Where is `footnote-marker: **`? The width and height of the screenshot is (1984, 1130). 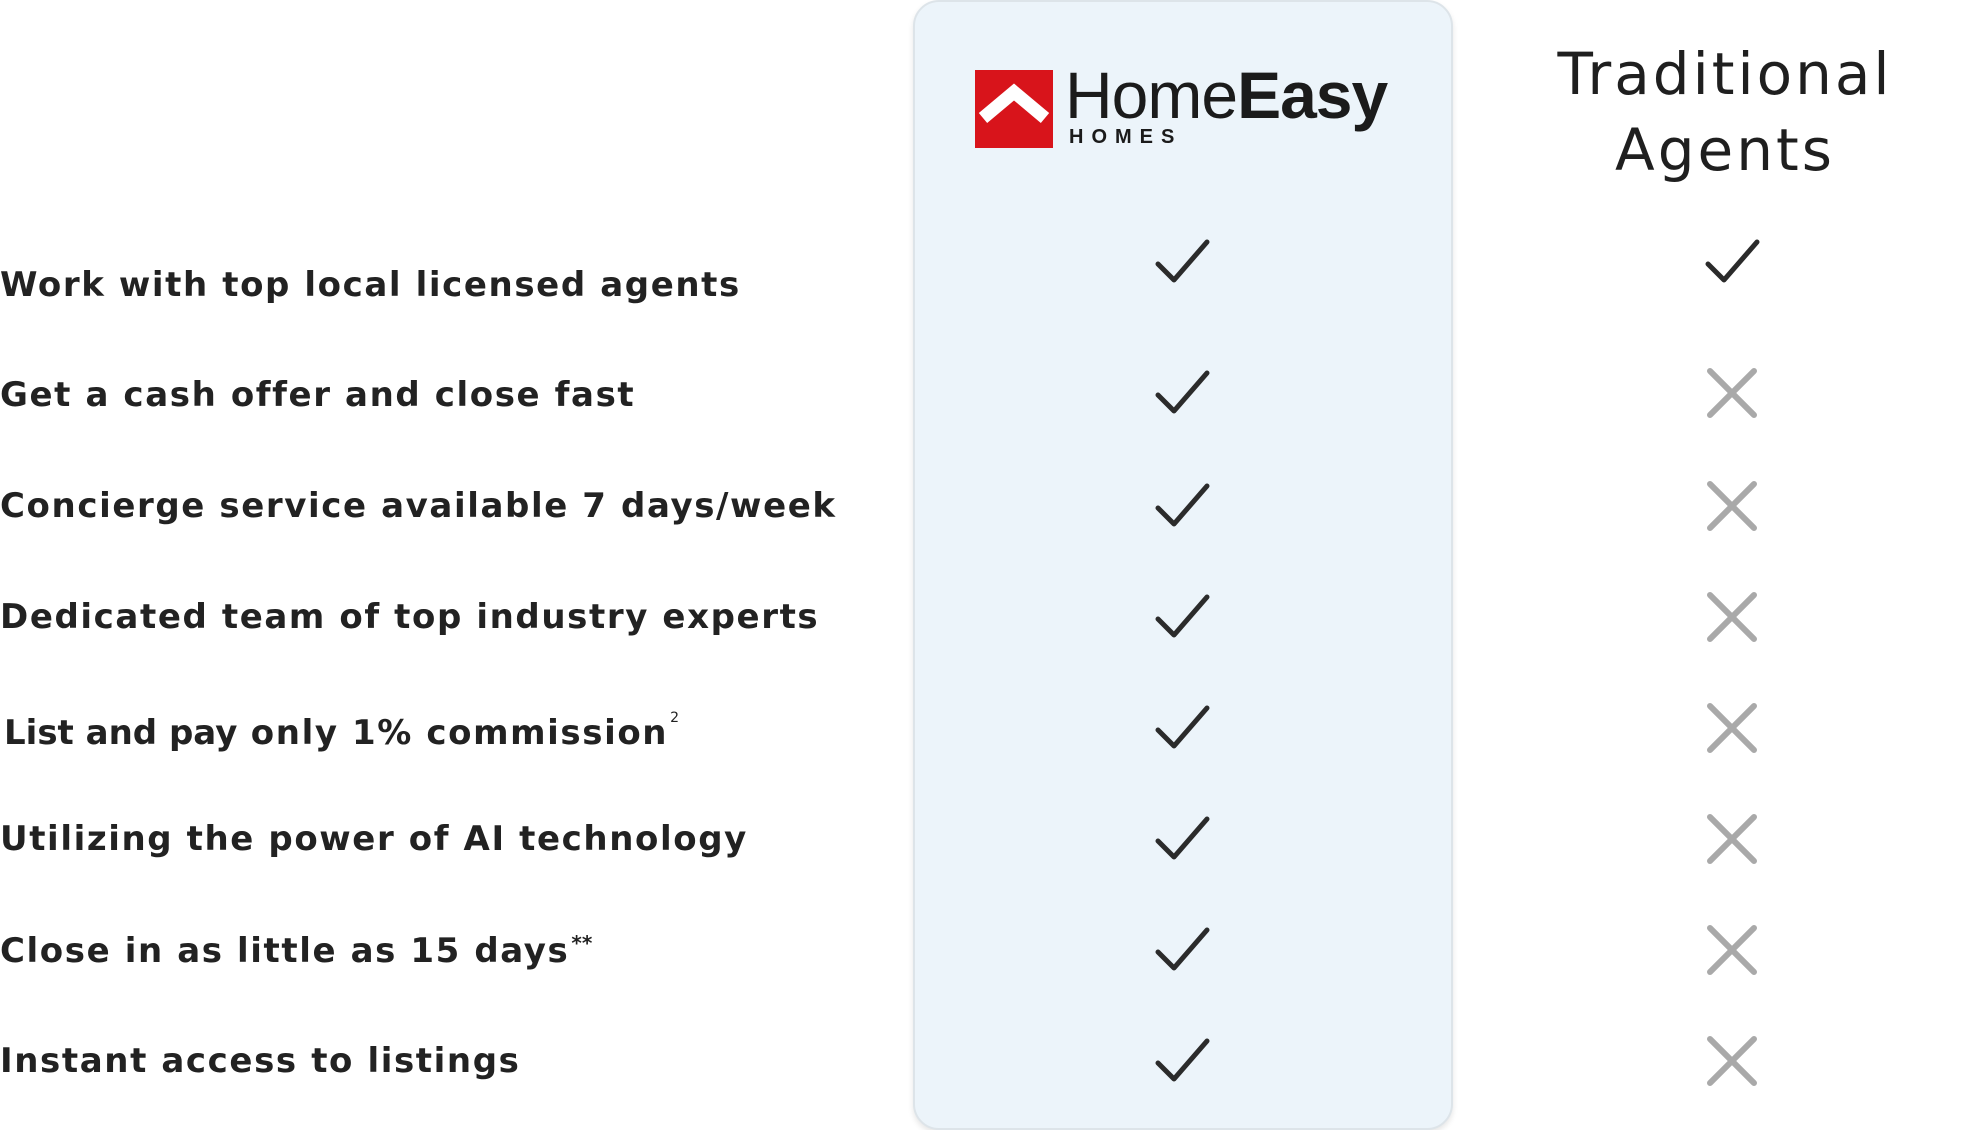
footnote-marker: ** is located at coordinates (582, 943).